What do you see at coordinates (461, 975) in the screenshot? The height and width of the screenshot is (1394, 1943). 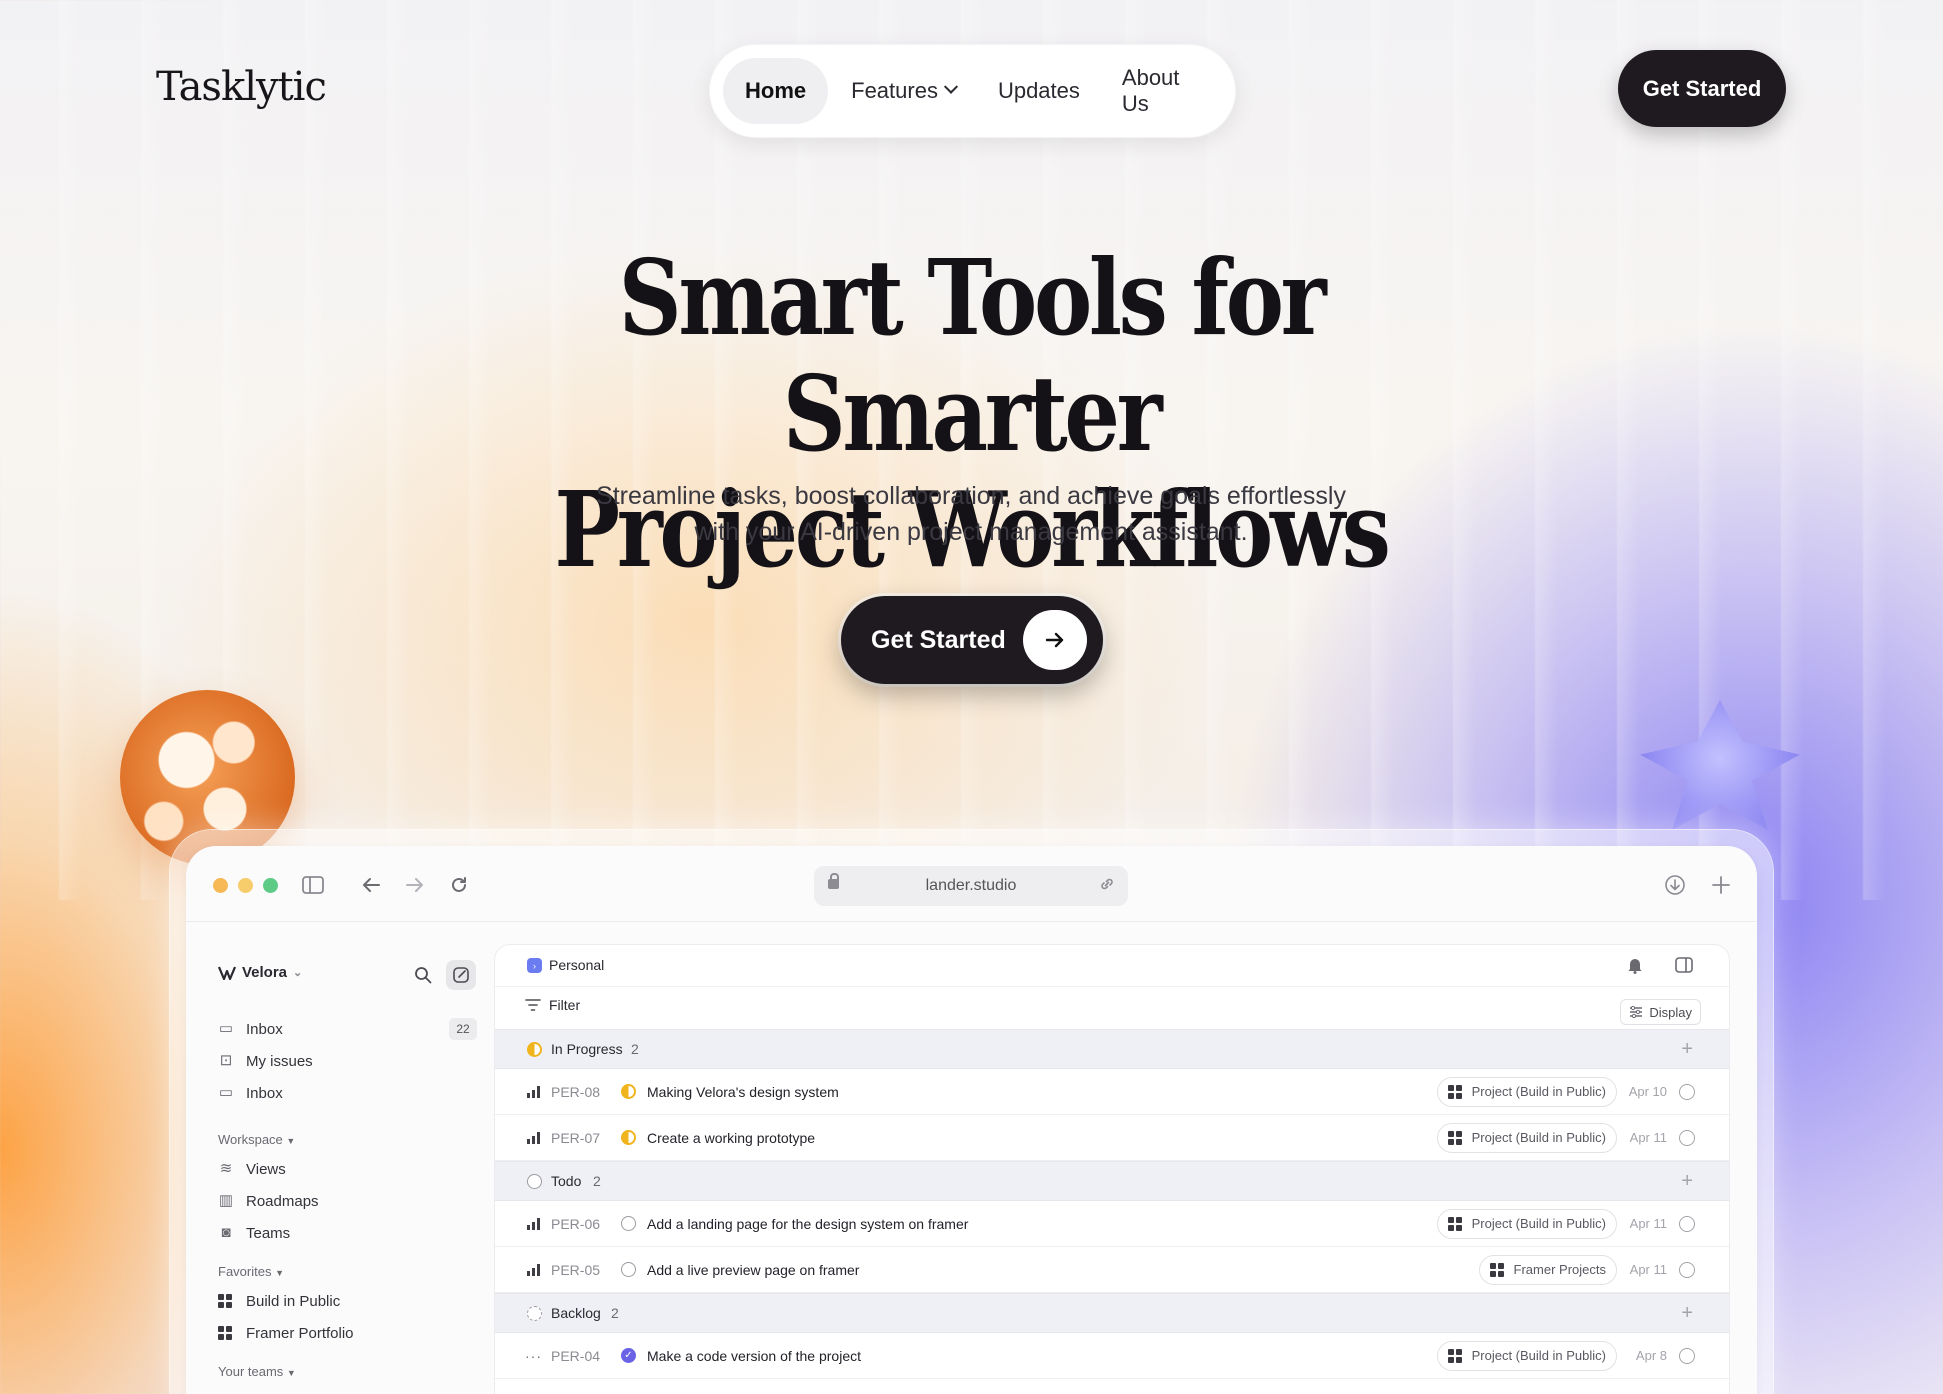 I see `compose-icon` at bounding box center [461, 975].